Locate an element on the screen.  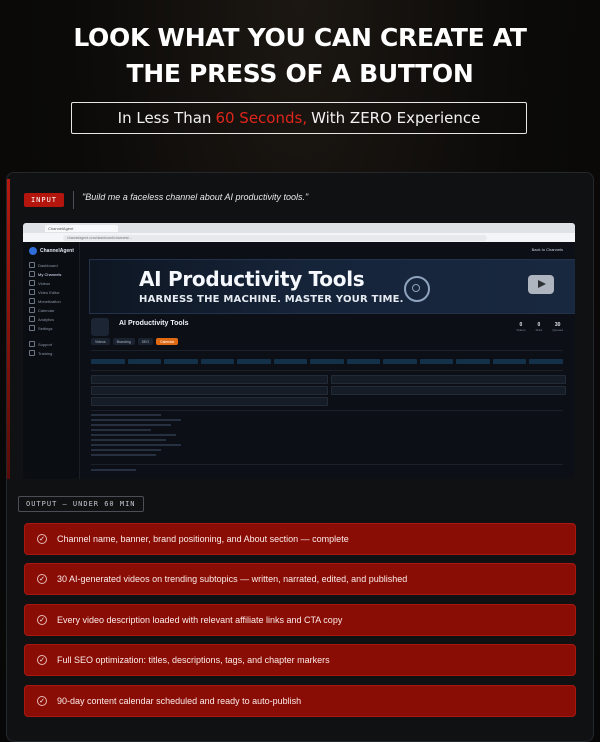
channel-tabs: Videos Branding SEO Calendar is located at coordinates (135, 341).